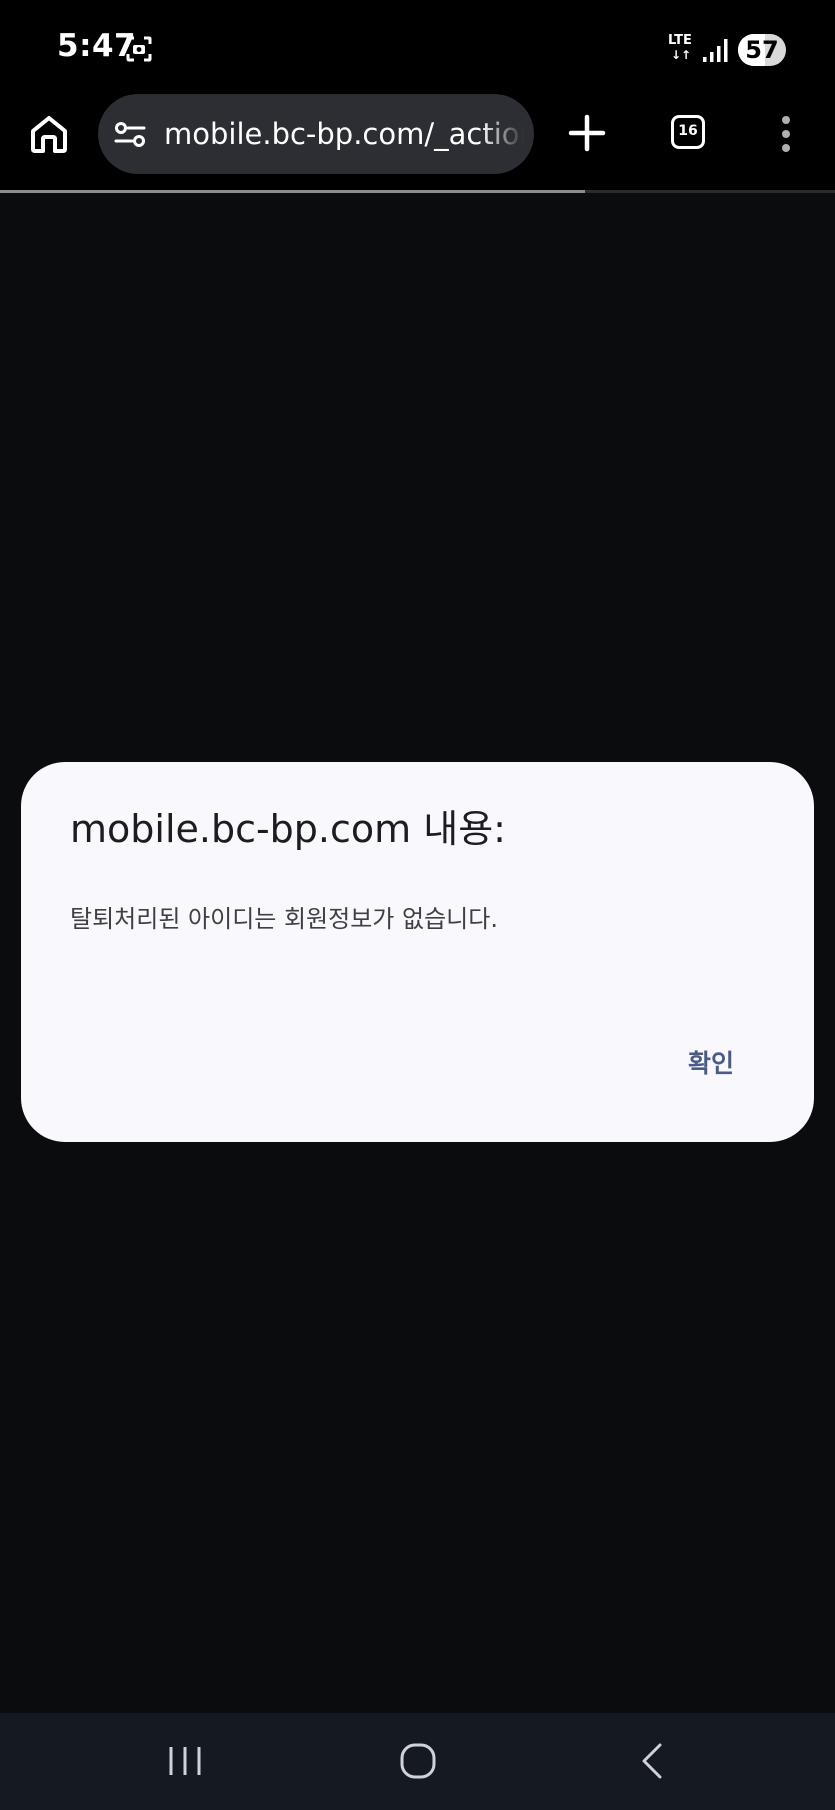 This screenshot has width=835, height=1810. I want to click on battery-level: 57, so click(762, 50).